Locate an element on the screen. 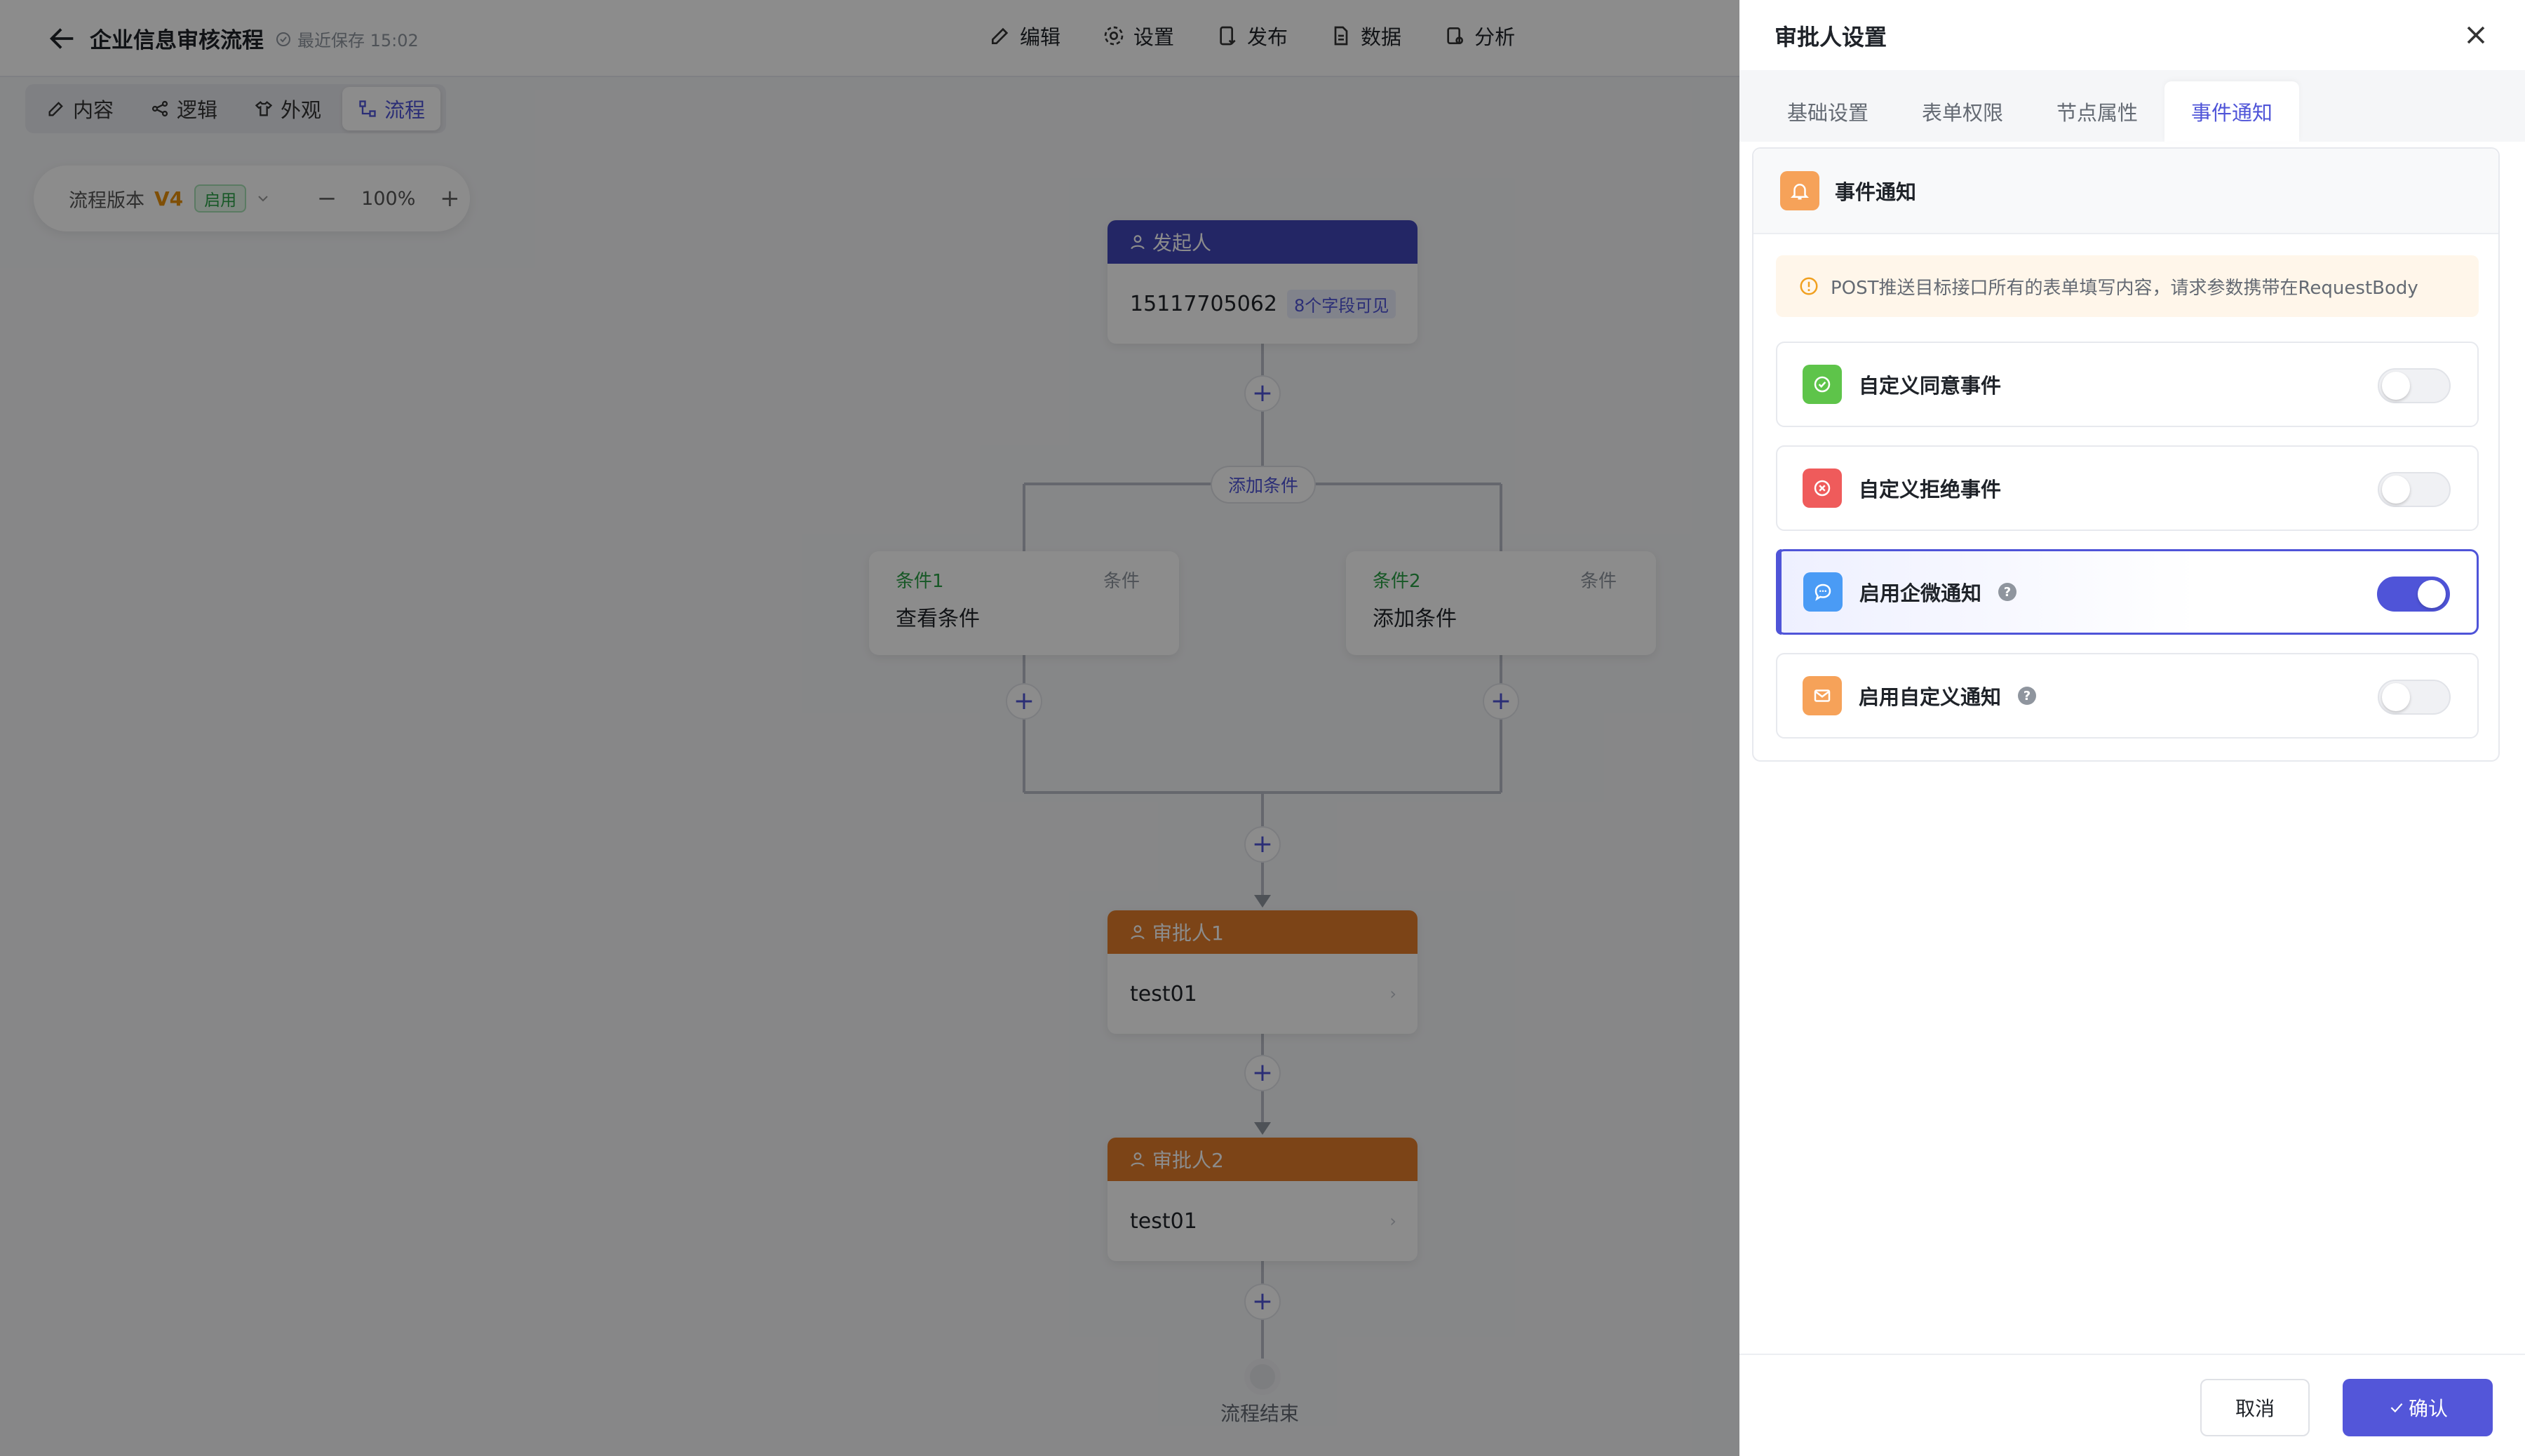  event-row-custom: 启用自定义通知 ? is located at coordinates (2127, 696).